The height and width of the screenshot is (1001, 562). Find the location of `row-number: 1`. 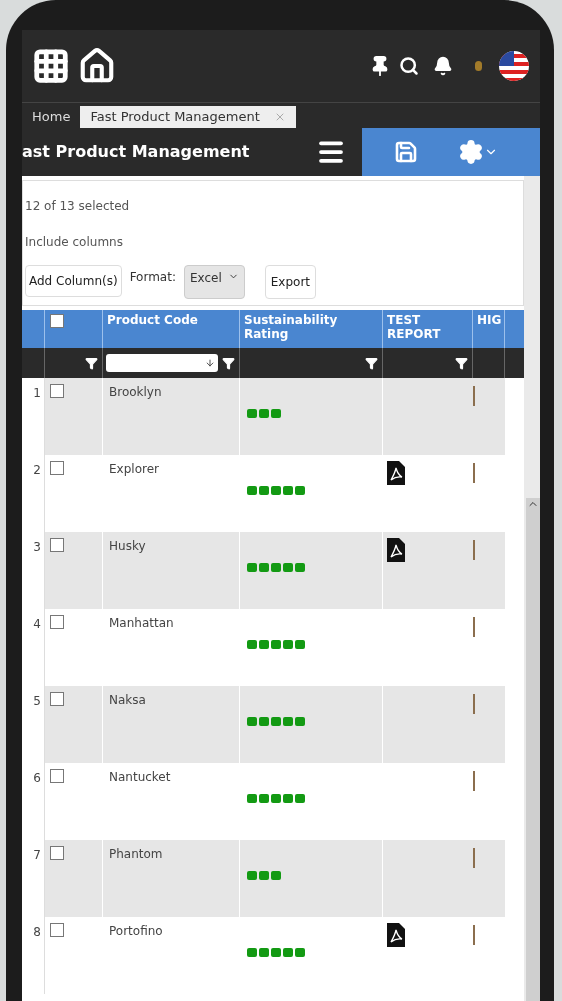

row-number: 1 is located at coordinates (37, 393).